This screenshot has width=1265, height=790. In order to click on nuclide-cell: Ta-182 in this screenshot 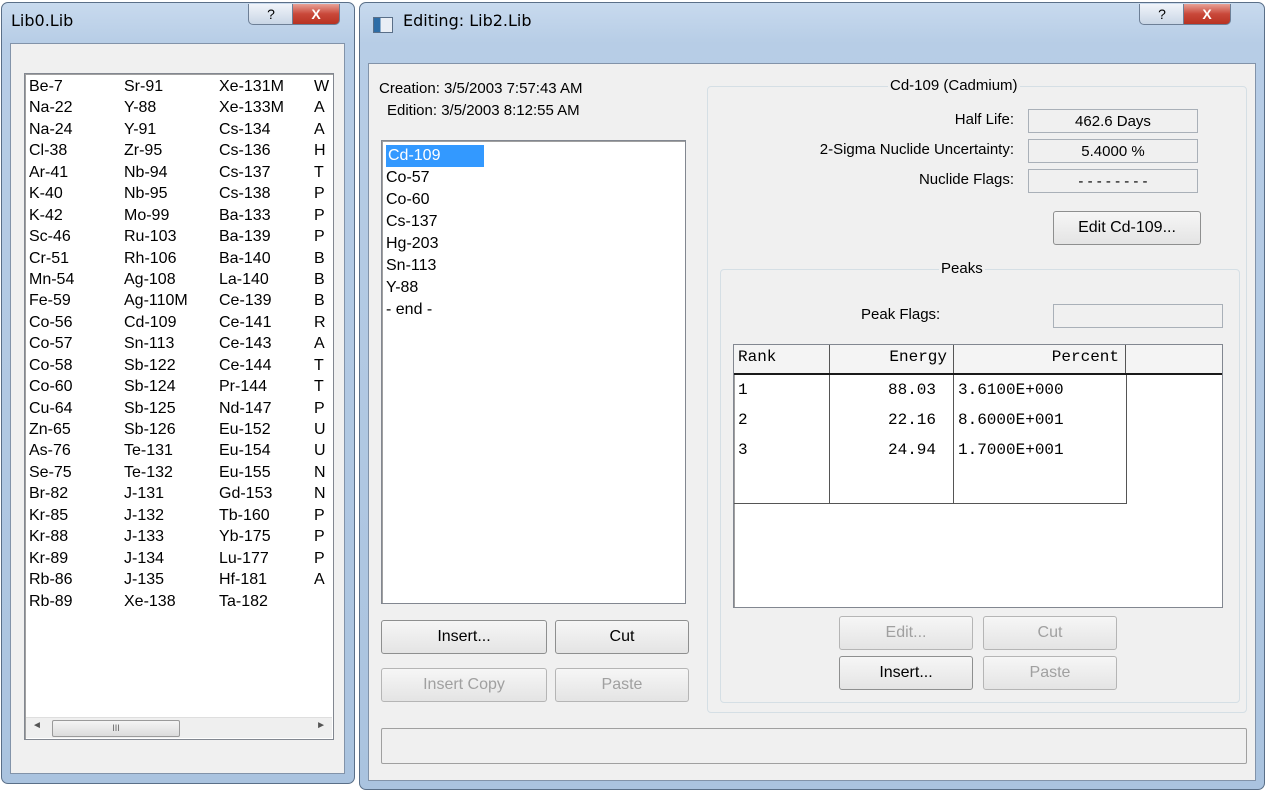, I will do `click(266, 601)`.